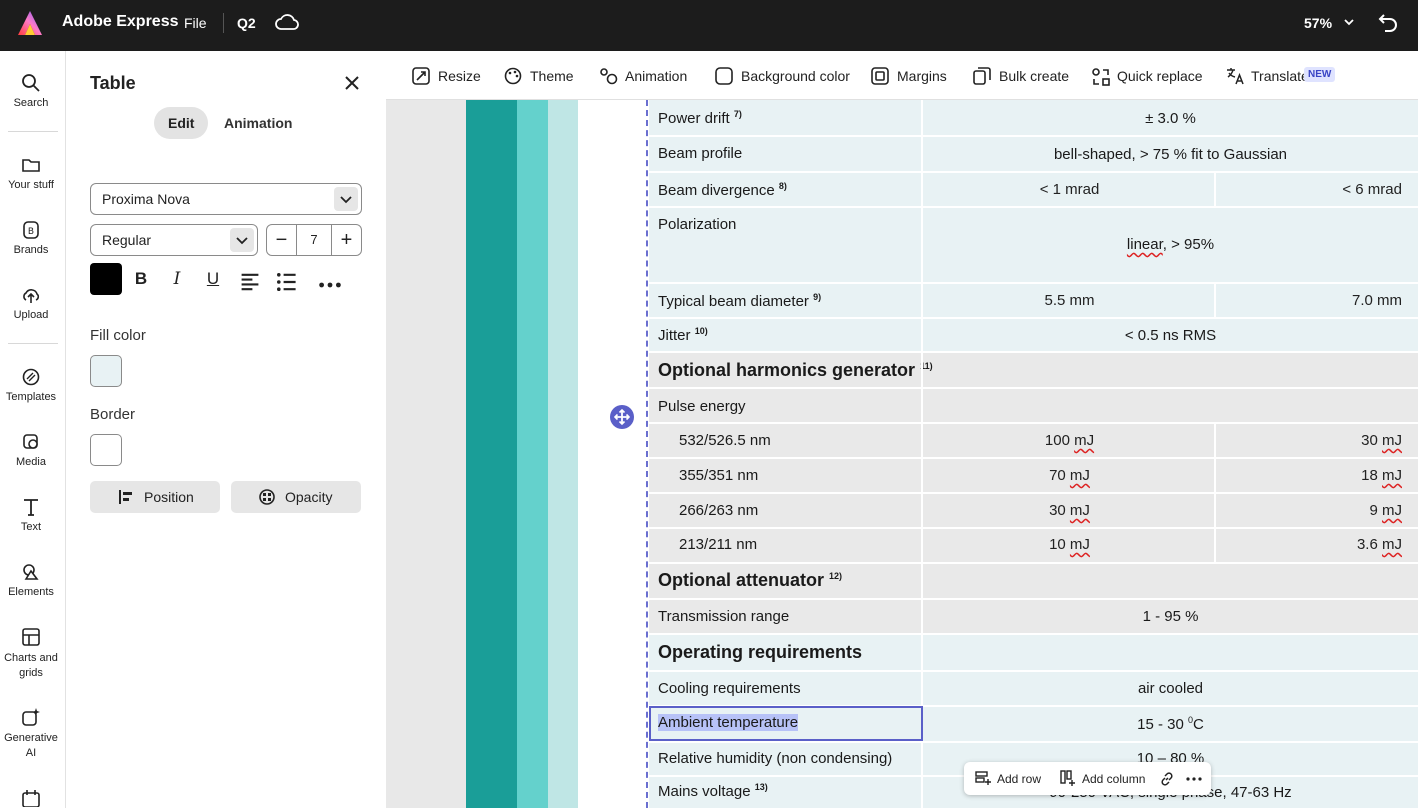 The image size is (1418, 808). Describe the element at coordinates (1170, 688) in the screenshot. I see `row-value: air cooled` at that location.